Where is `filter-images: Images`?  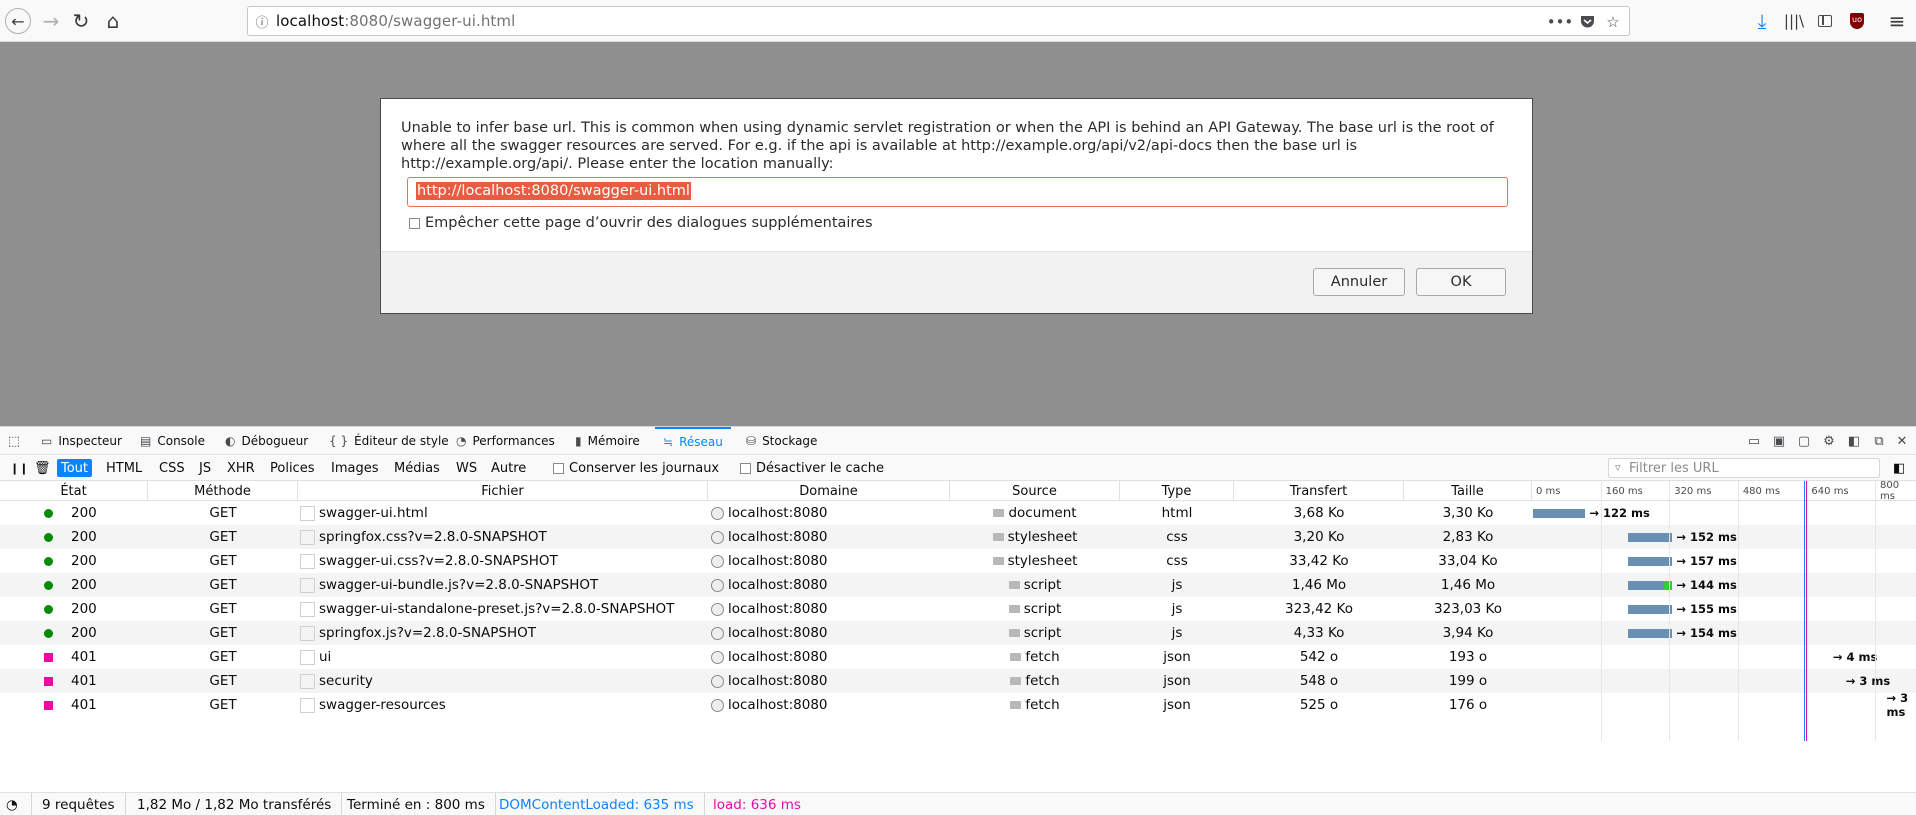 filter-images: Images is located at coordinates (355, 468).